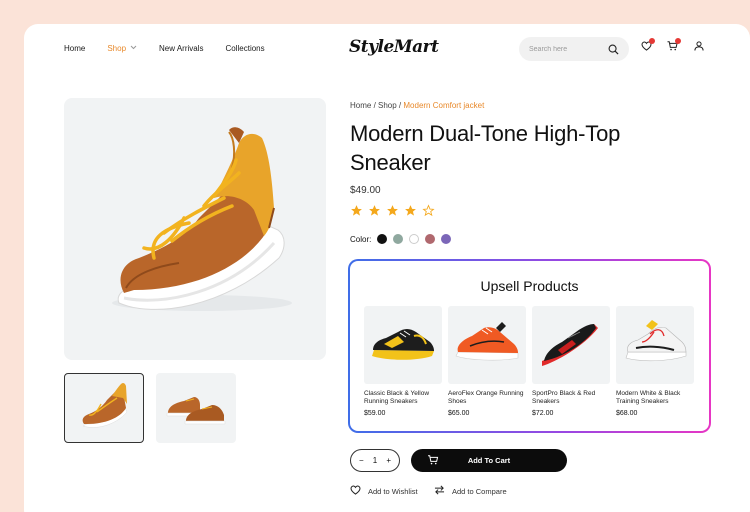 Image resolution: width=750 pixels, height=512 pixels. I want to click on upsell-product-price: $59.00, so click(375, 413).